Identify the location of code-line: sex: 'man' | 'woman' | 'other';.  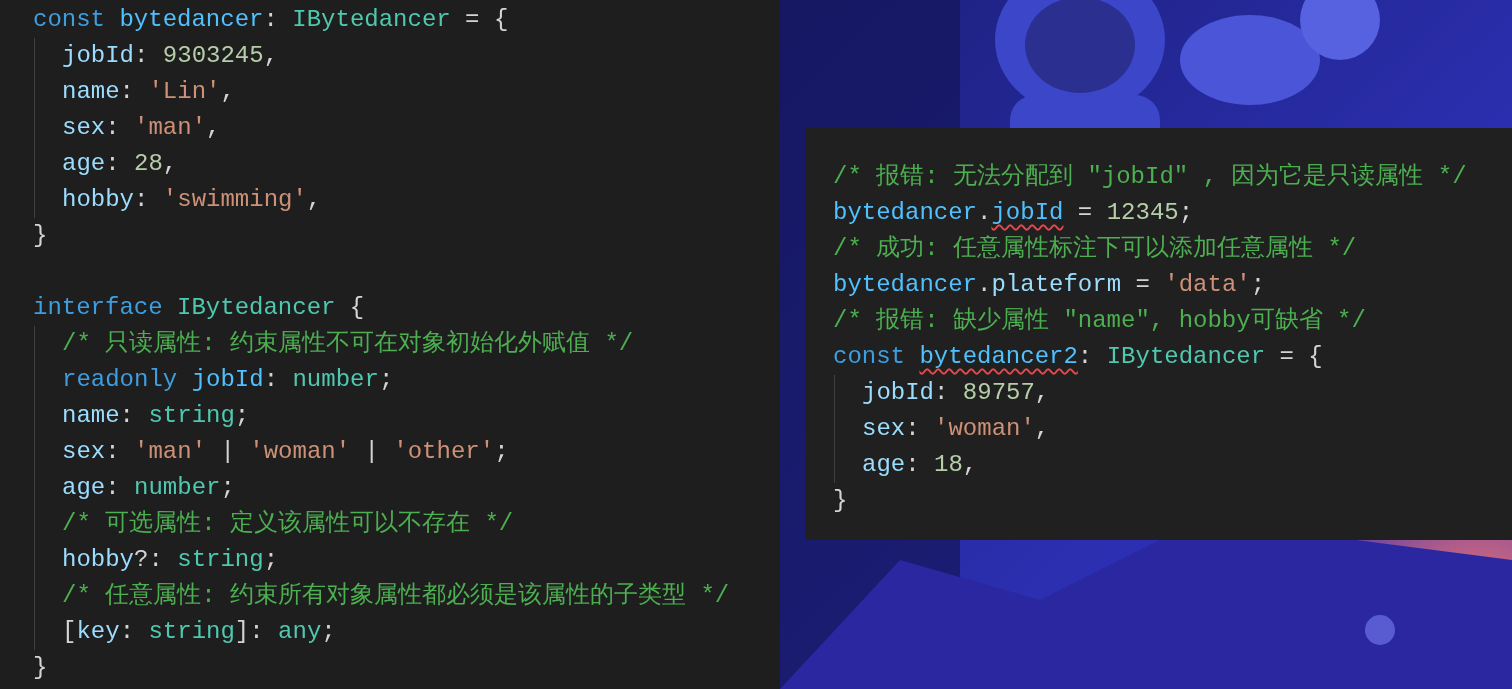
(285, 452).